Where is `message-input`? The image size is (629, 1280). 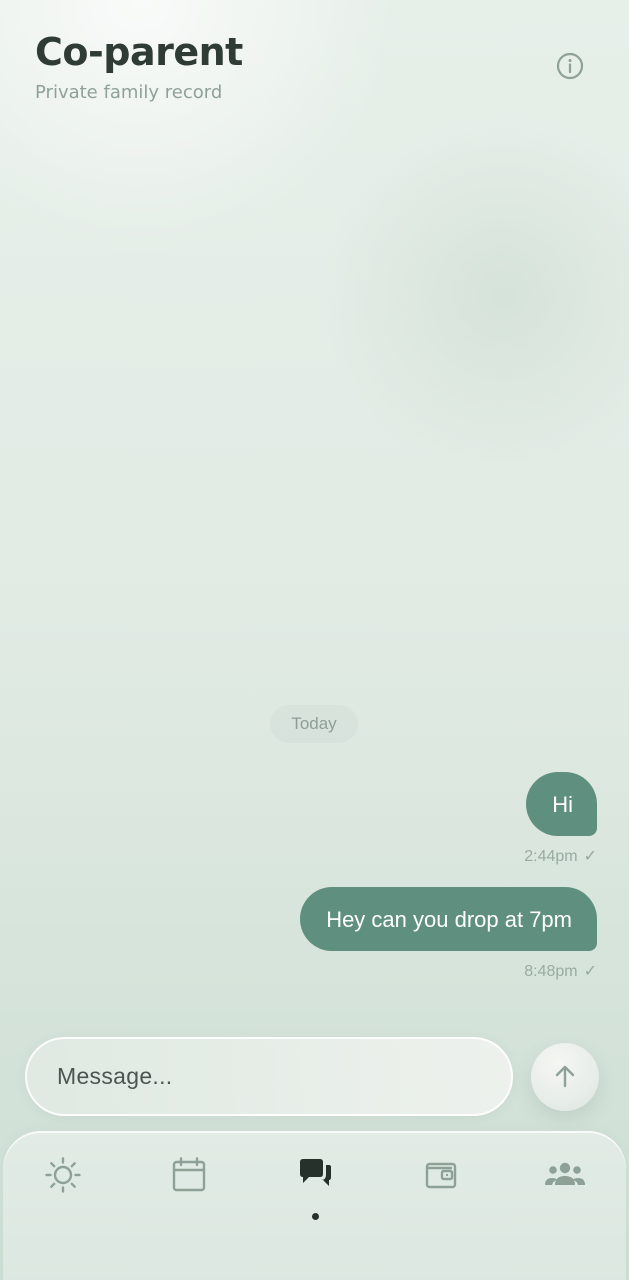
message-input is located at coordinates (267, 1076).